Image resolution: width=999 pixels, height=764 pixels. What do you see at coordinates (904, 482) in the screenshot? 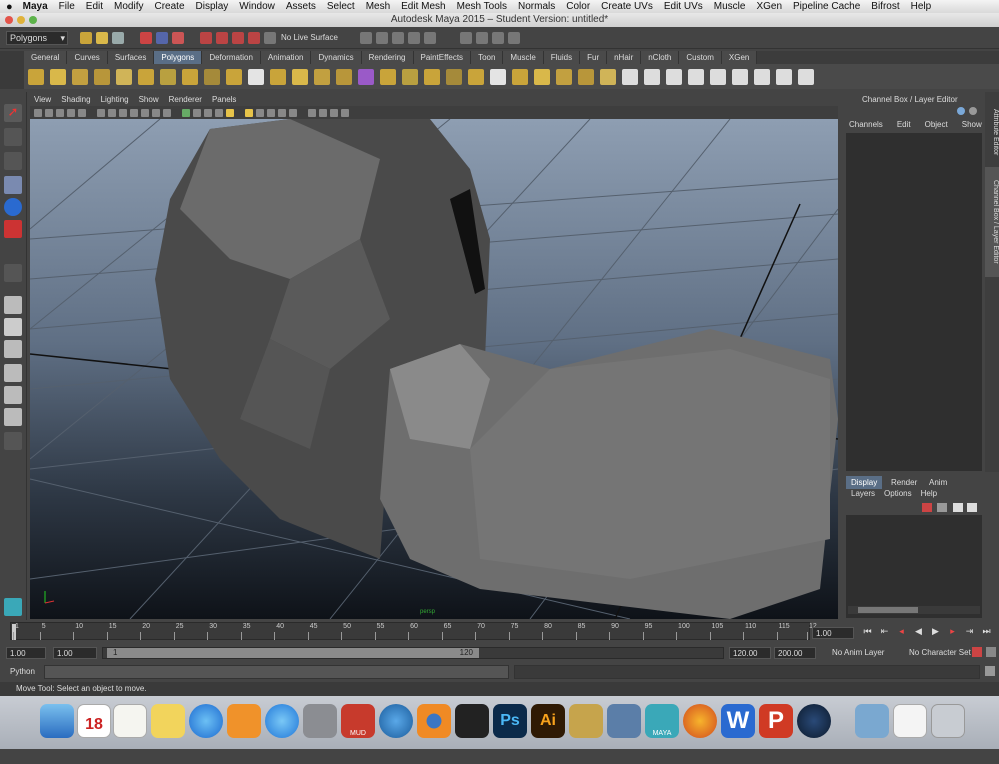
I see `tab-render: Render` at bounding box center [904, 482].